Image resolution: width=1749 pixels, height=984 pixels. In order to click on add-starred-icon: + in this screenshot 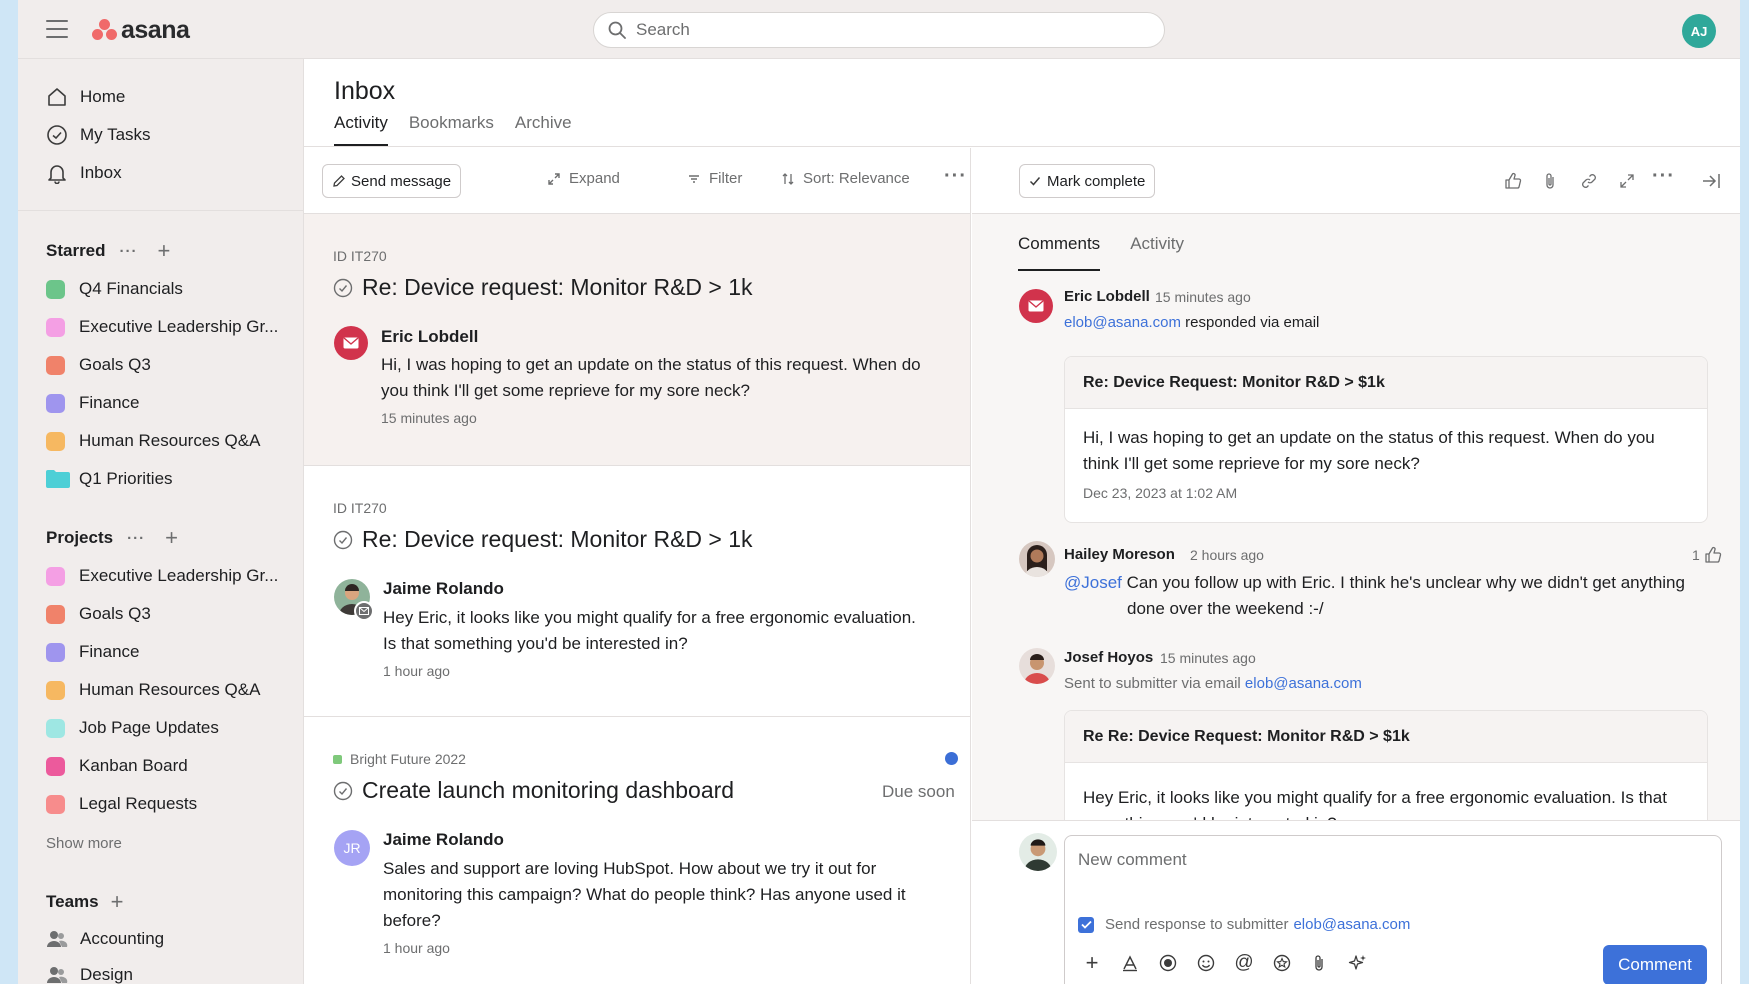, I will do `click(164, 251)`.